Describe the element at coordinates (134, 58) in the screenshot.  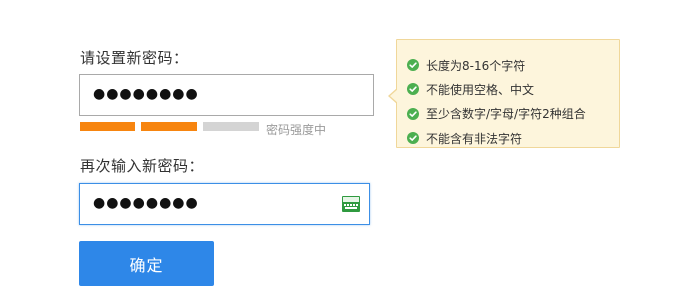
I see `password-label: 请设置新密码：` at that location.